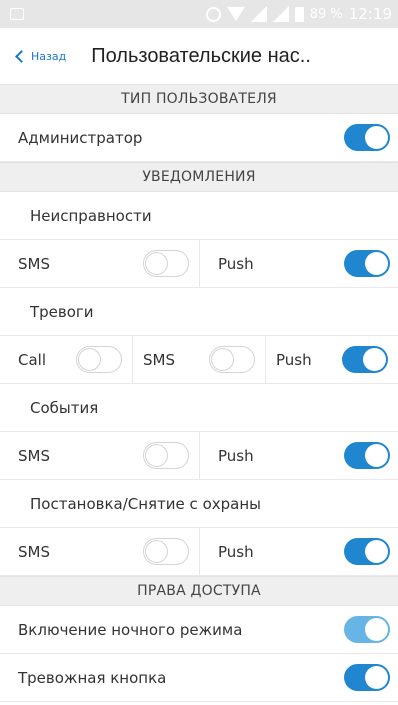  What do you see at coordinates (199, 504) in the screenshot?
I see `arming-subheader: Постановка/Снятие с охраны` at bounding box center [199, 504].